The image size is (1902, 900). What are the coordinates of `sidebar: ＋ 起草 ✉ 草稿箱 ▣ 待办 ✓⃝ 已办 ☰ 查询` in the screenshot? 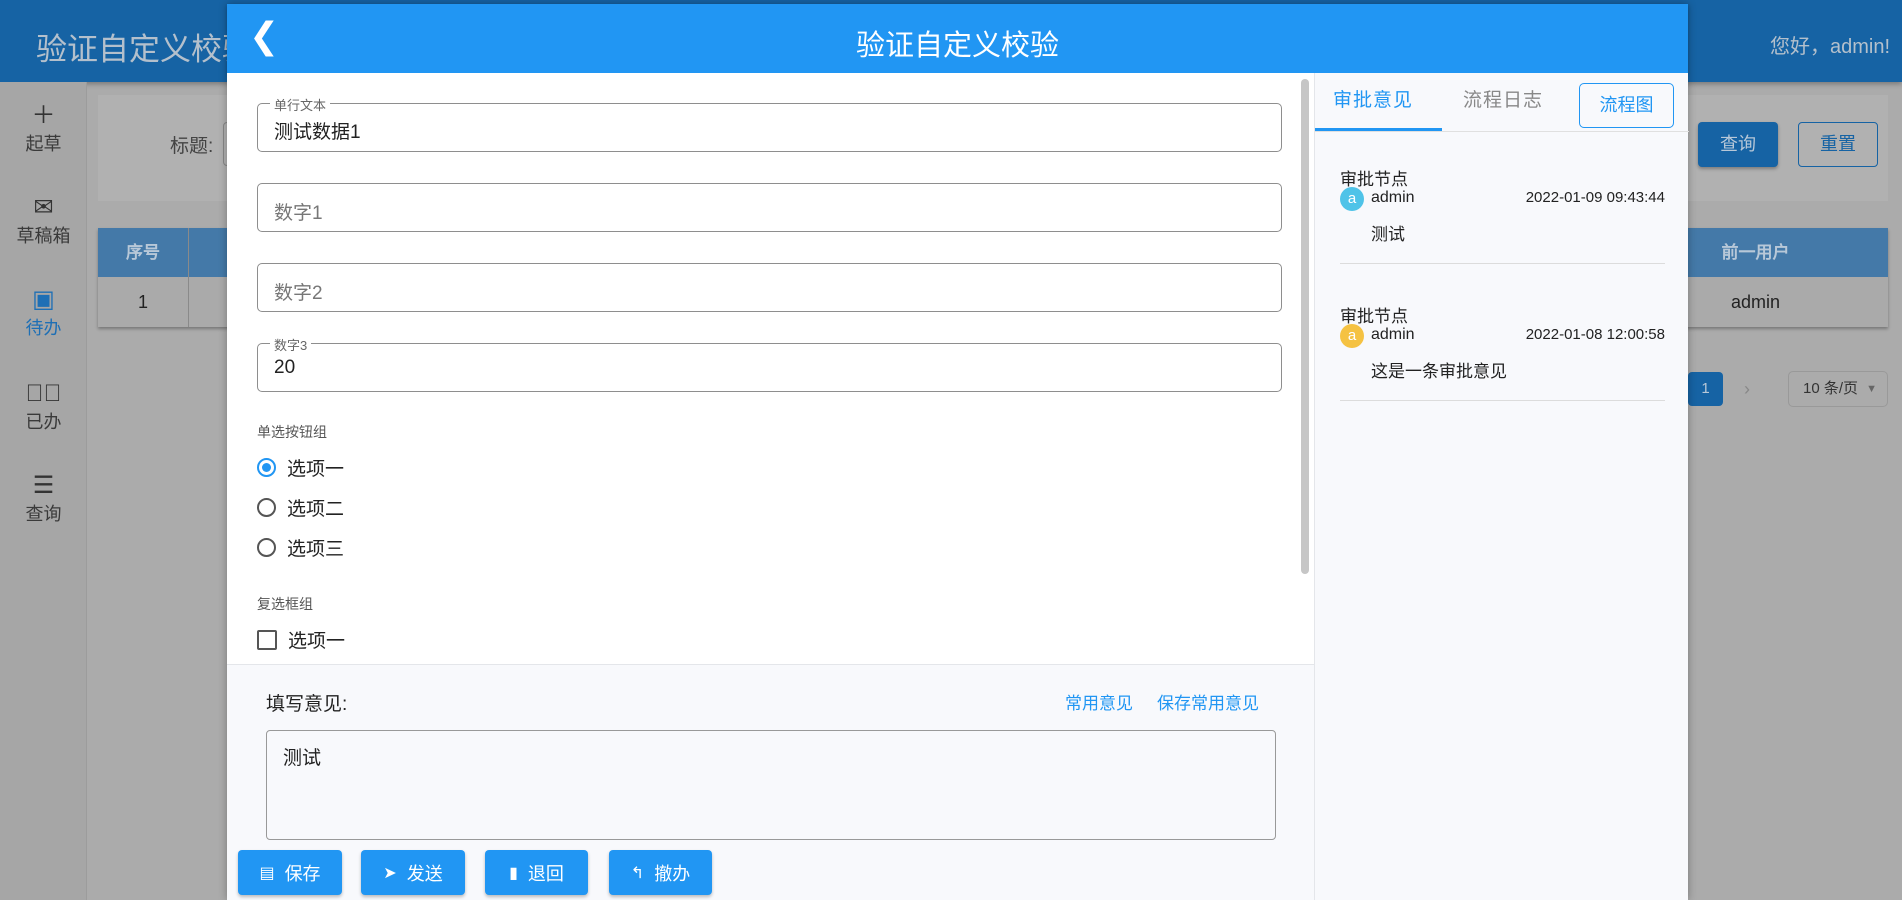 It's located at (43, 491).